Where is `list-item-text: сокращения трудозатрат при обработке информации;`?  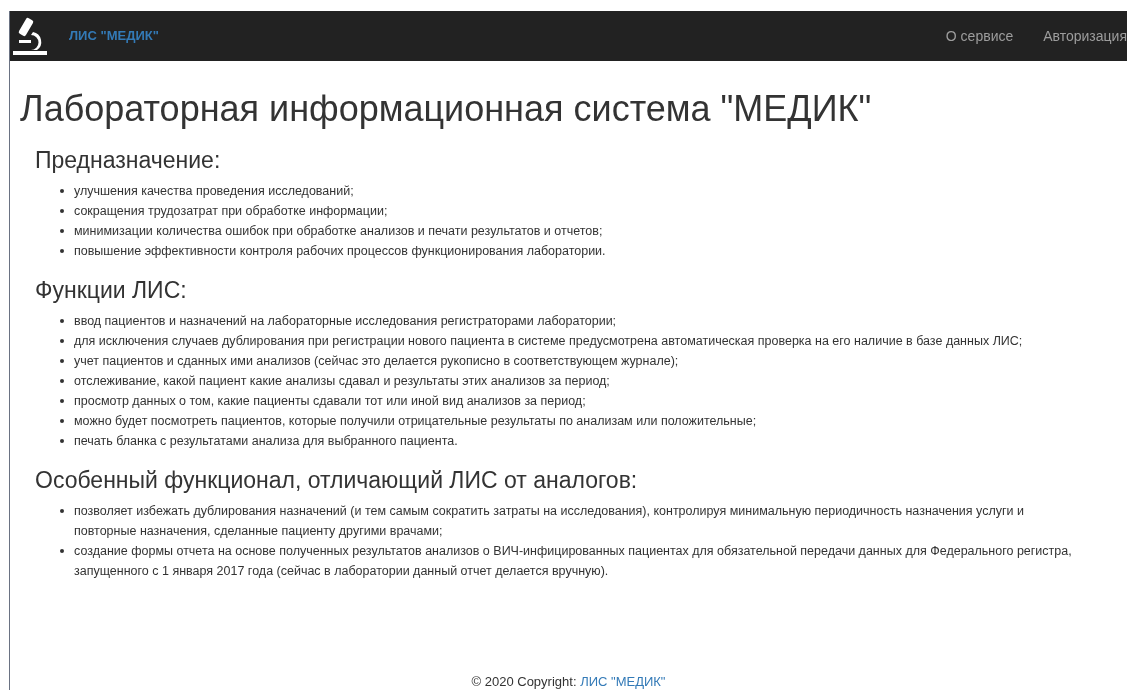
list-item-text: сокращения трудозатрат при обработке информации; is located at coordinates (231, 211).